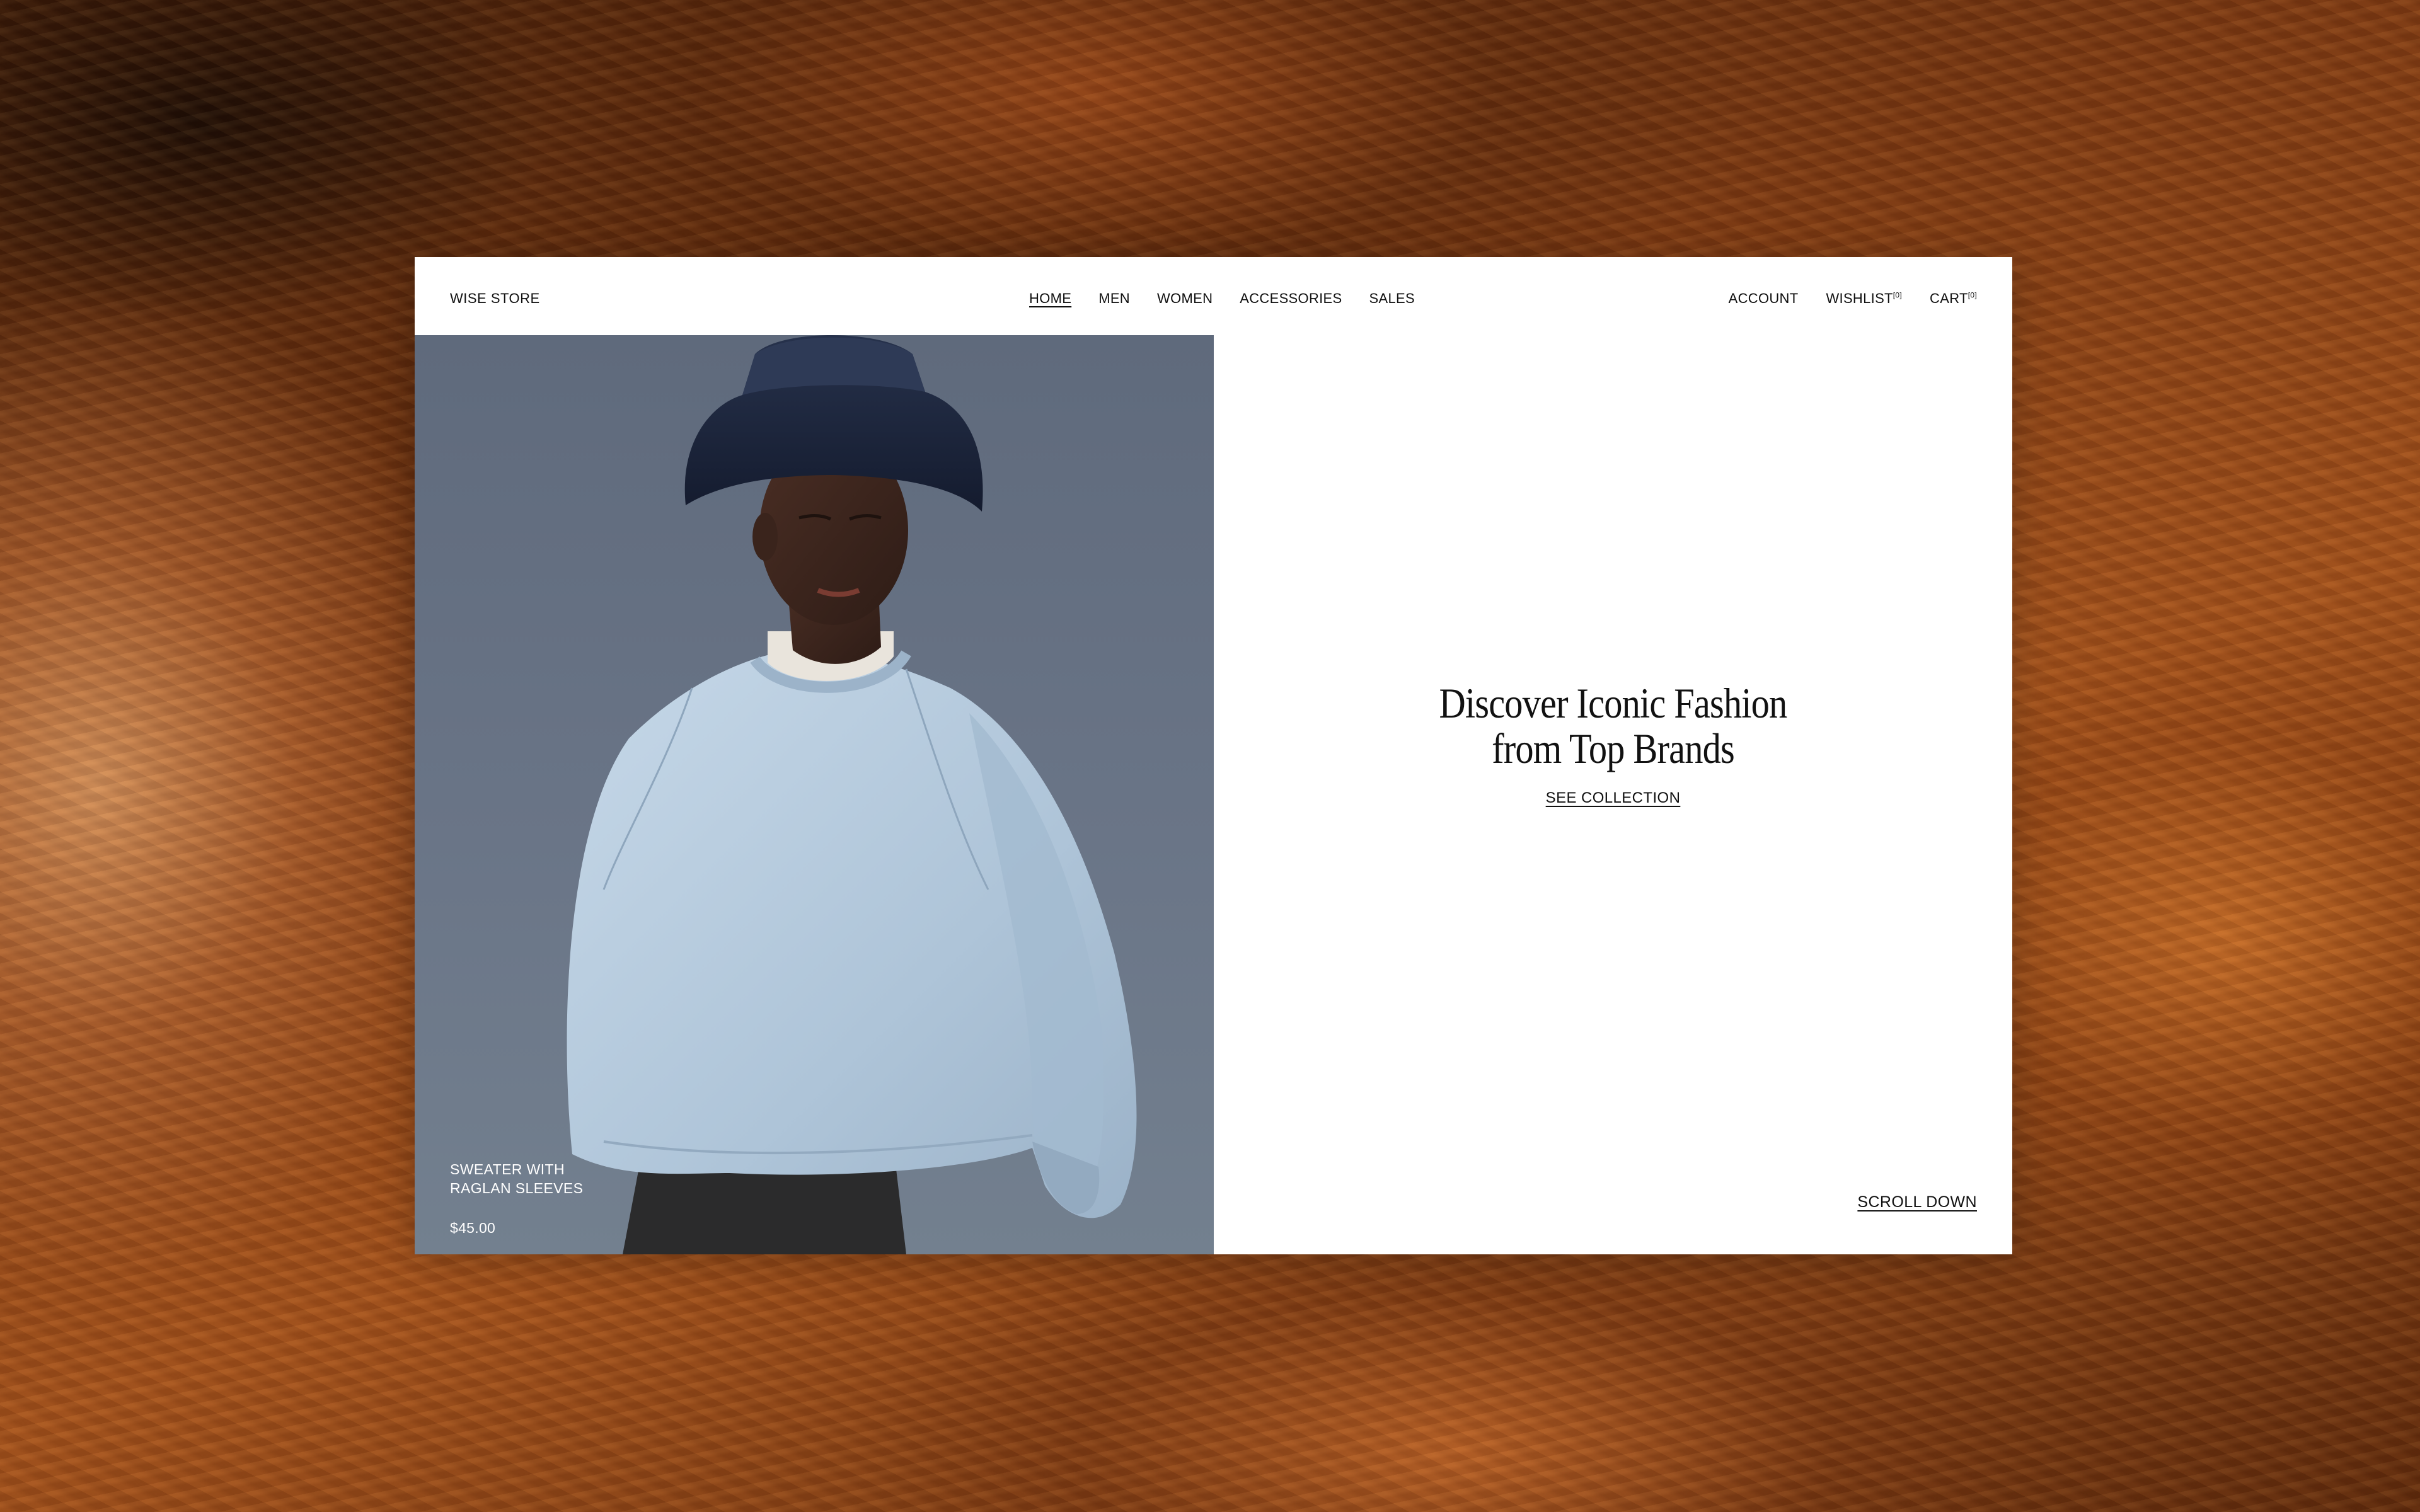  What do you see at coordinates (495, 298) in the screenshot?
I see `store-logo: WISE STORE` at bounding box center [495, 298].